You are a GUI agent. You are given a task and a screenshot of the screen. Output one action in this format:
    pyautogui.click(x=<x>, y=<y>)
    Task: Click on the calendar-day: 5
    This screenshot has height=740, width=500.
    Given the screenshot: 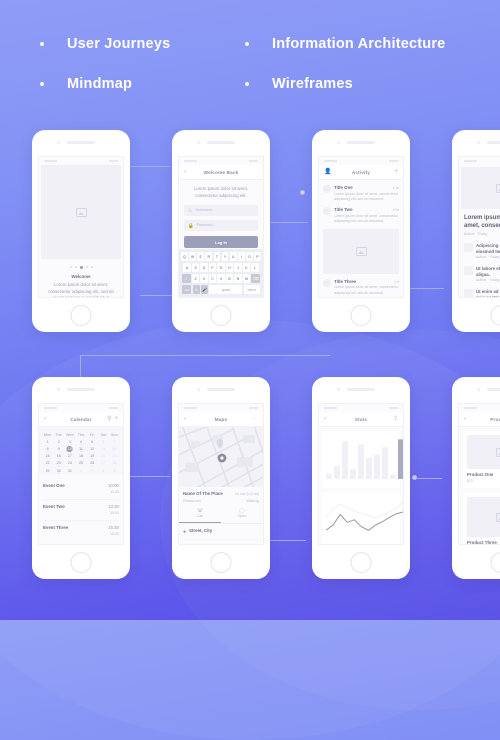 What is the action you would take?
    pyautogui.click(x=92, y=441)
    